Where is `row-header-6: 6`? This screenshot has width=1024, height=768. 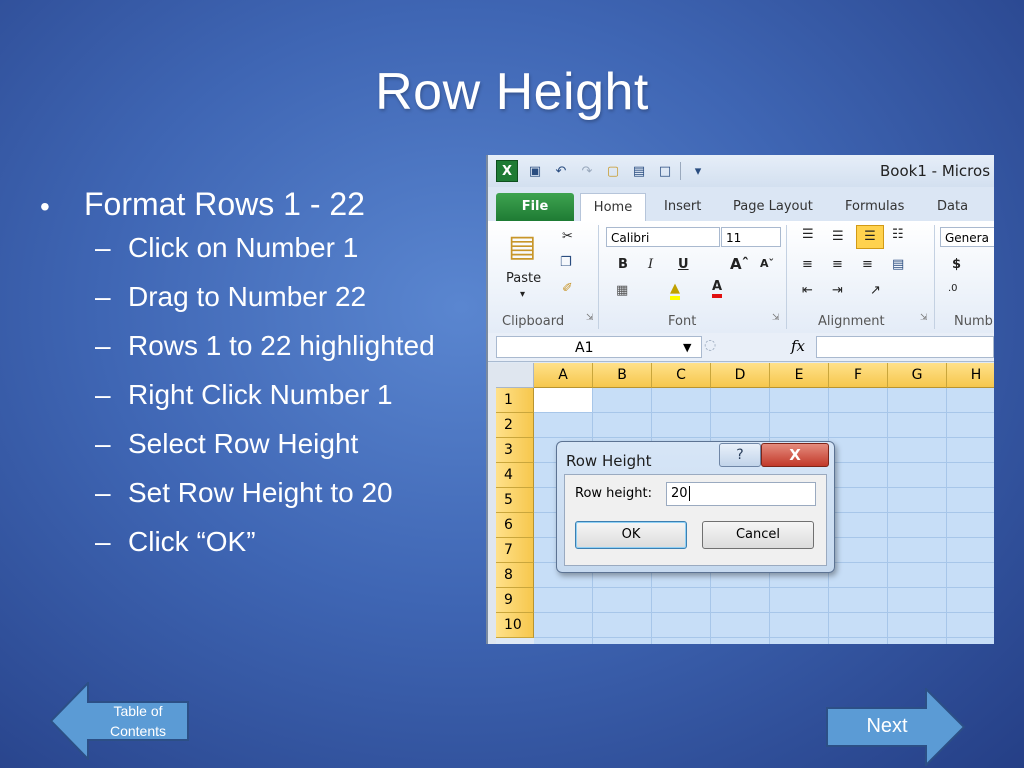 row-header-6: 6 is located at coordinates (515, 525).